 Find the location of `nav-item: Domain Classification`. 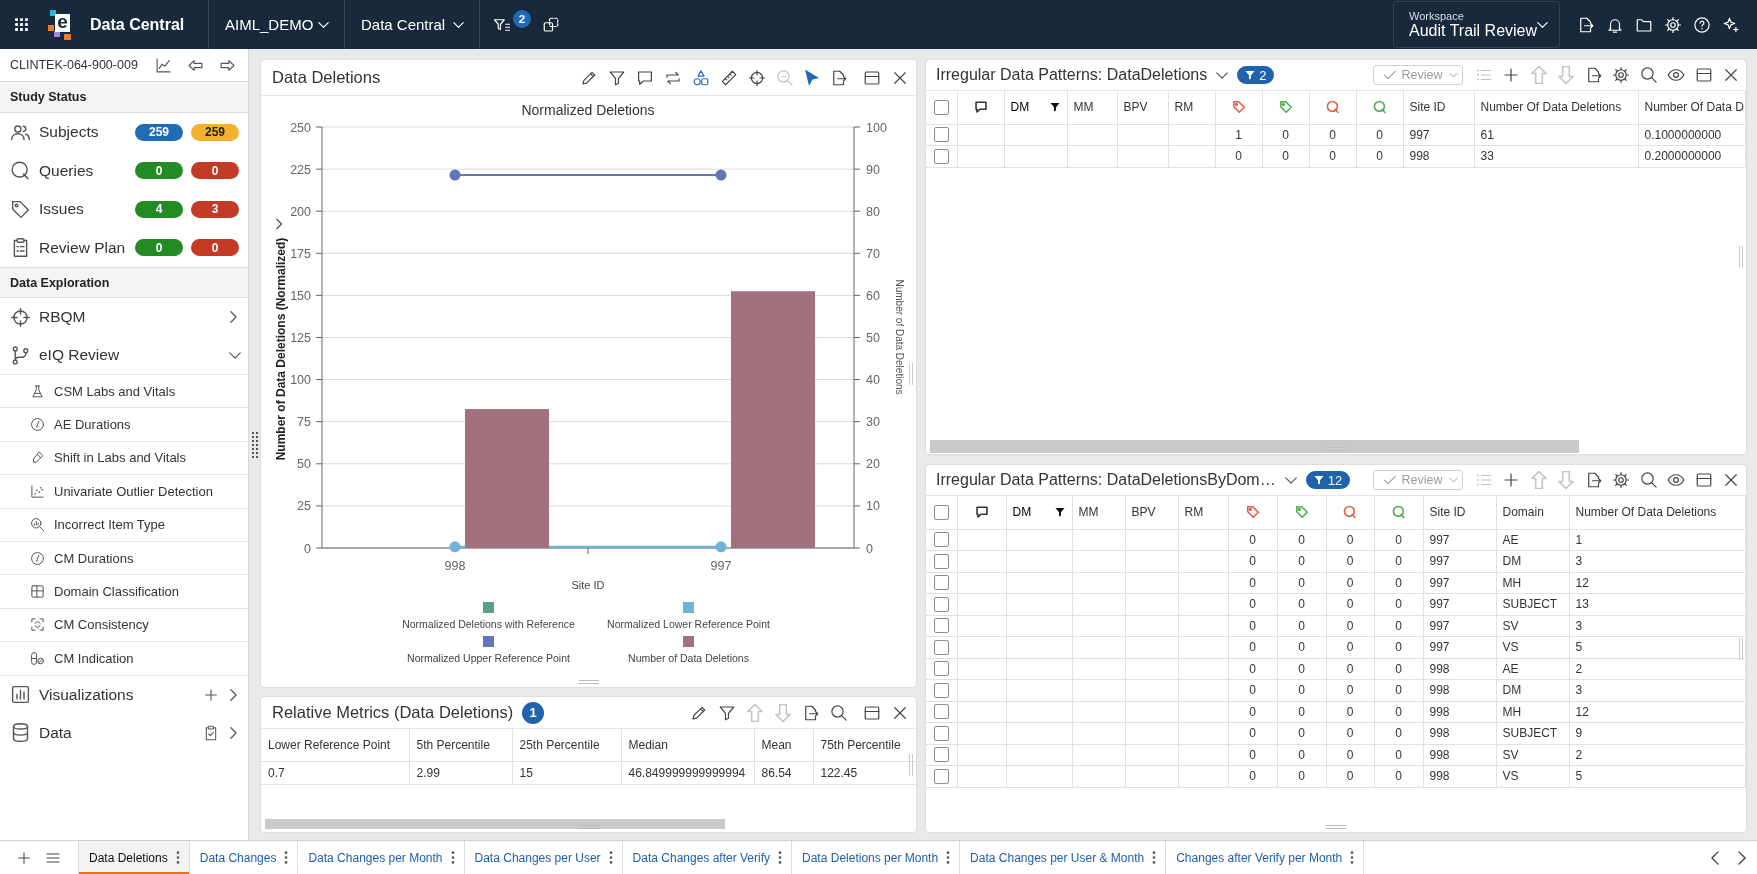

nav-item: Domain Classification is located at coordinates (124, 592).